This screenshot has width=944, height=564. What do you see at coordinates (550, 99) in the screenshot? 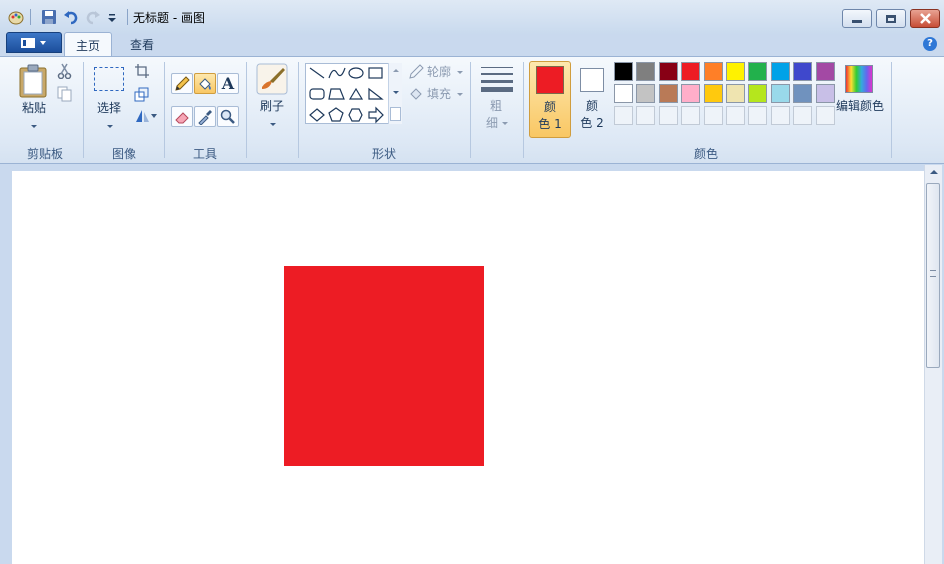
I see `color1-button: 颜 色 1` at bounding box center [550, 99].